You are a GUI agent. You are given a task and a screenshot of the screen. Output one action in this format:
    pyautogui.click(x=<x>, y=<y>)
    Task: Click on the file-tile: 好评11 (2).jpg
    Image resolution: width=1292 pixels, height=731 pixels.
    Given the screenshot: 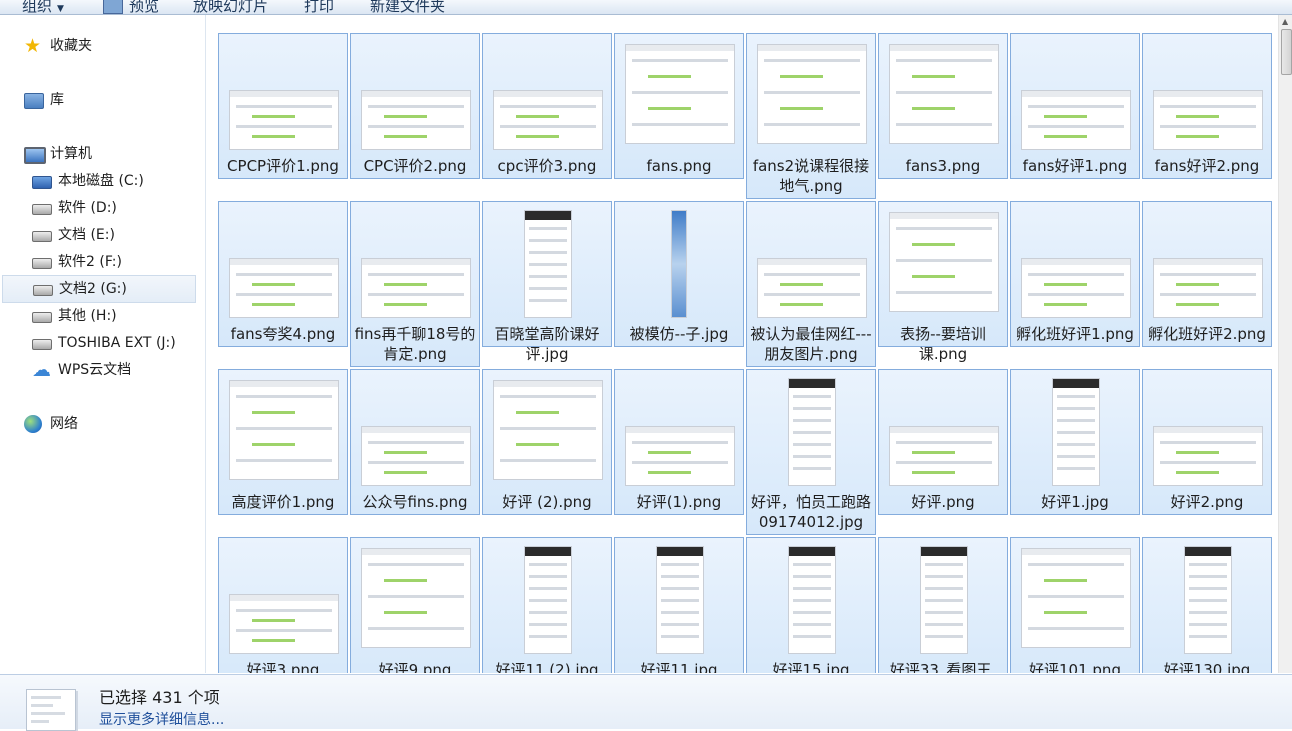 What is the action you would take?
    pyautogui.click(x=547, y=605)
    